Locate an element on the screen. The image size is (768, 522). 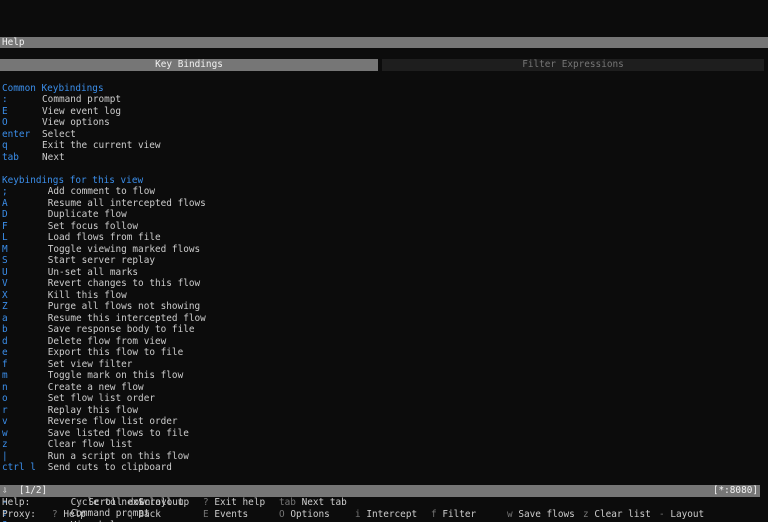
shortcut-key: tab is located at coordinates (287, 502).